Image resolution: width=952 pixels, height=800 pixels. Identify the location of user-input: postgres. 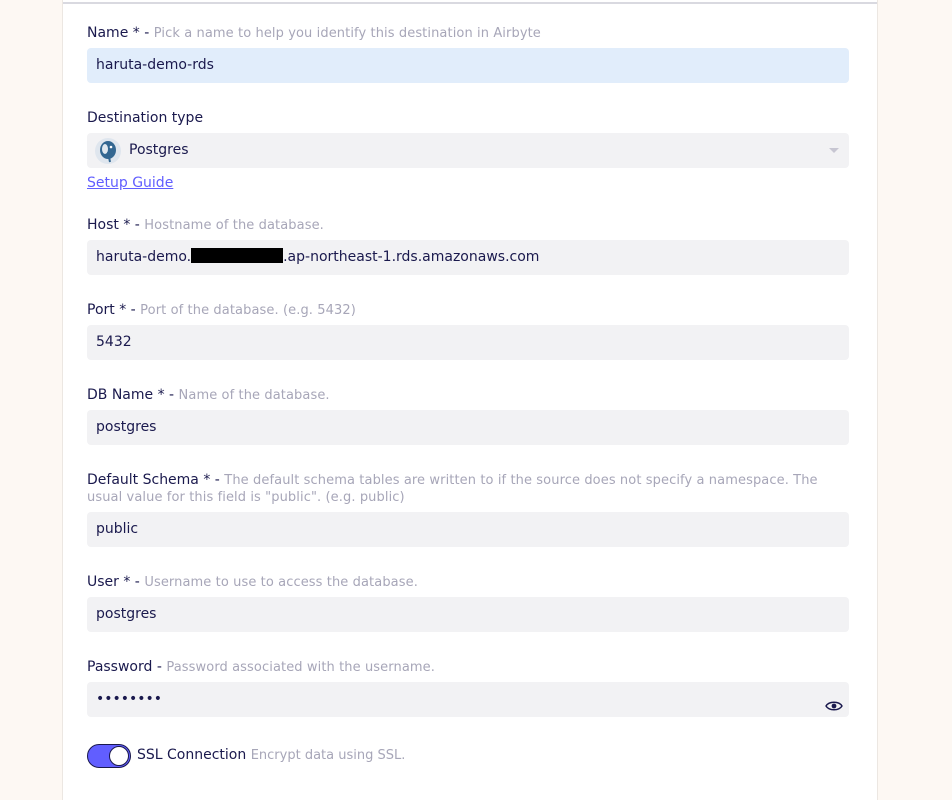
(468, 614).